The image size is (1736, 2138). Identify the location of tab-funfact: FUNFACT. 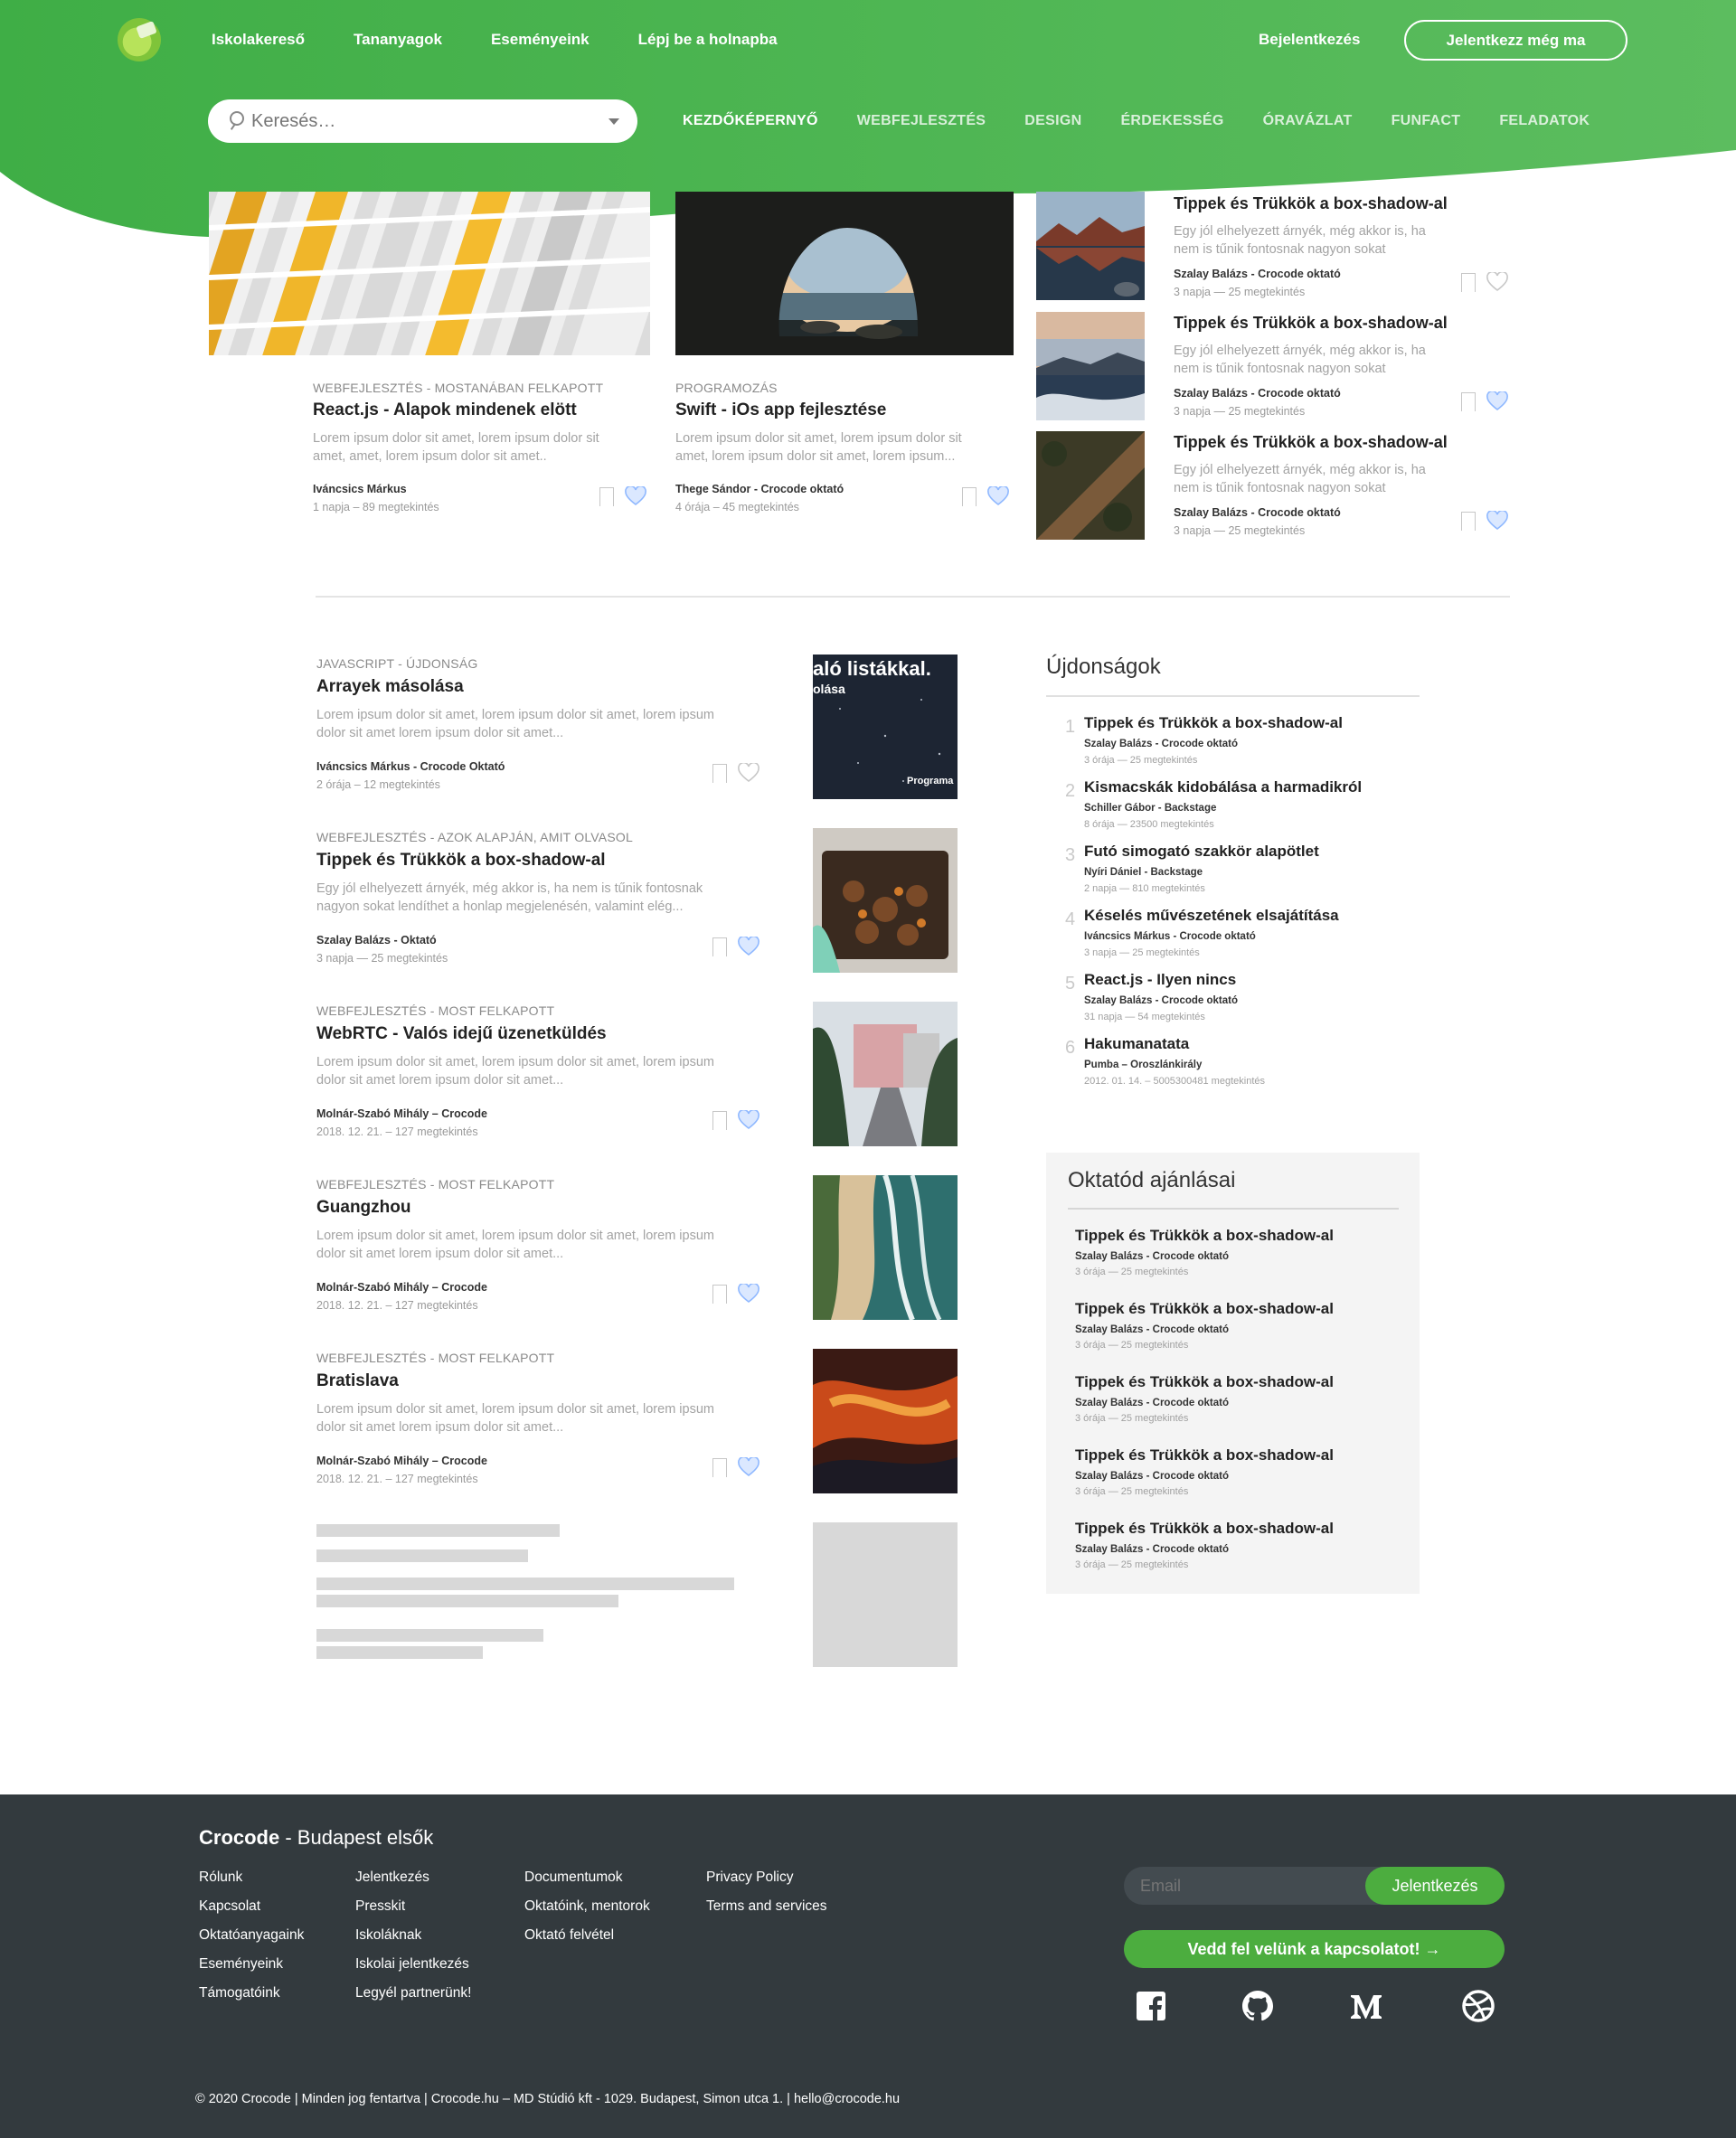
(1427, 121).